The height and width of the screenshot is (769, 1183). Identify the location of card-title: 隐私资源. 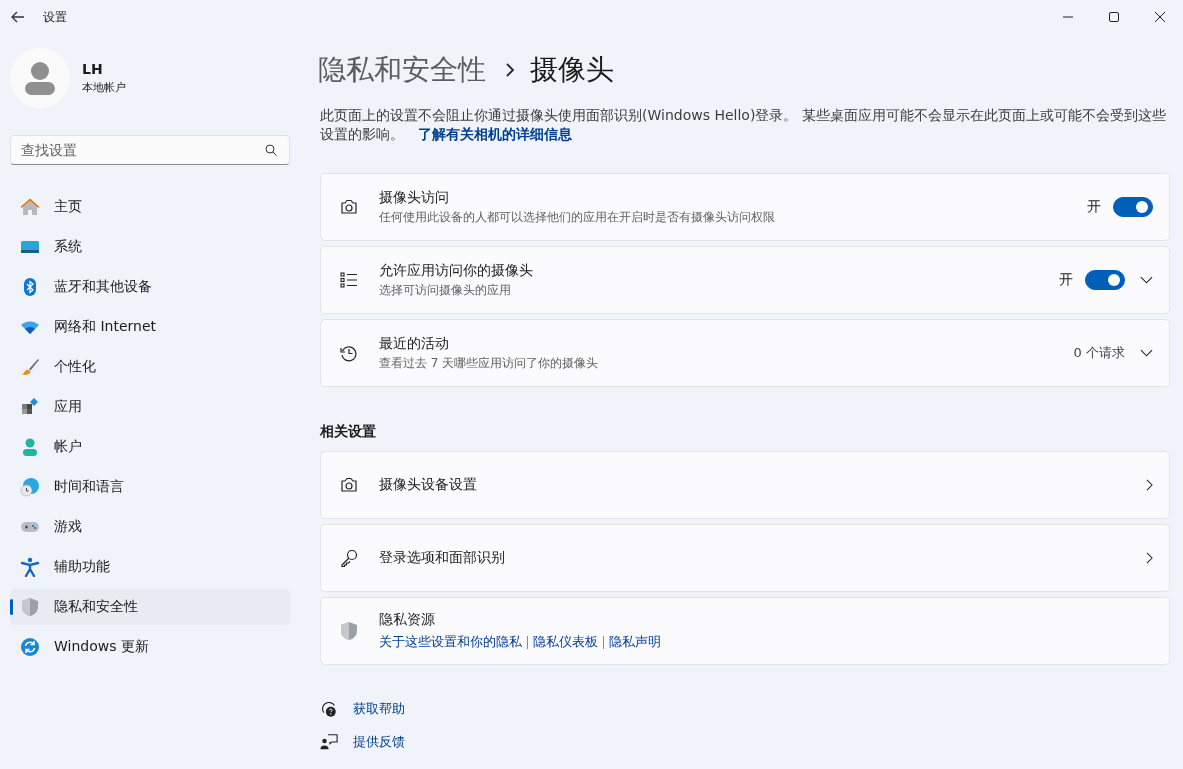
(407, 620).